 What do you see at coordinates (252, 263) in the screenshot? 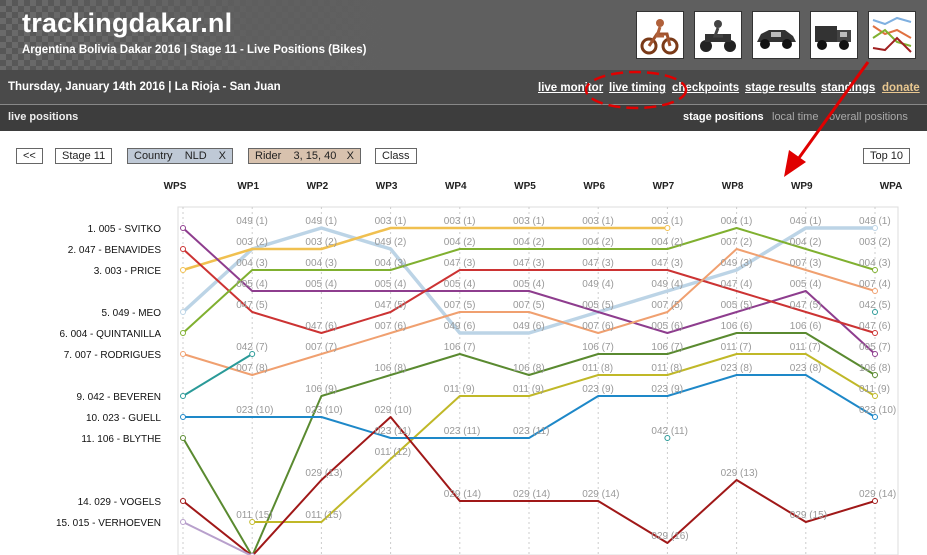
I see `position-label: 004 (3)` at bounding box center [252, 263].